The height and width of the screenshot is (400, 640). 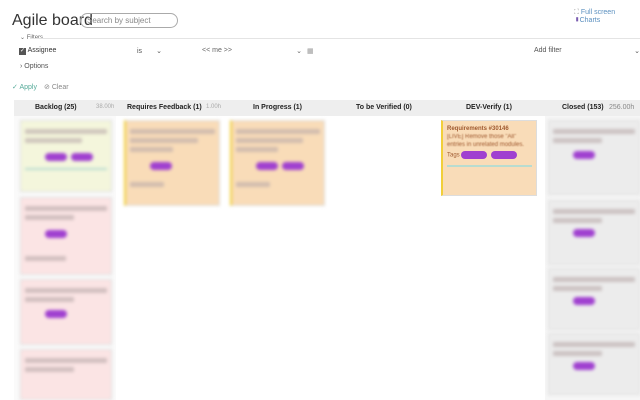 What do you see at coordinates (164, 107) in the screenshot?
I see `column-requires-feedback: Requires Feedback (1)` at bounding box center [164, 107].